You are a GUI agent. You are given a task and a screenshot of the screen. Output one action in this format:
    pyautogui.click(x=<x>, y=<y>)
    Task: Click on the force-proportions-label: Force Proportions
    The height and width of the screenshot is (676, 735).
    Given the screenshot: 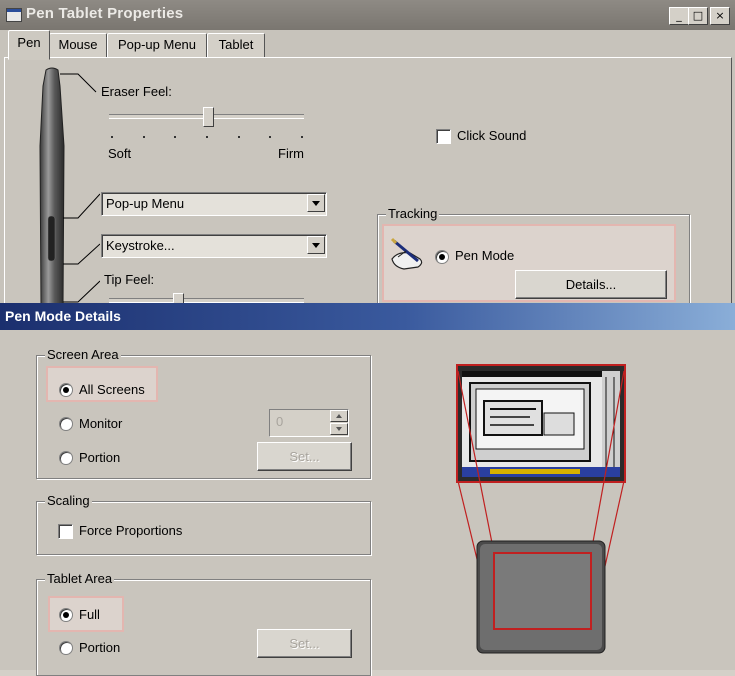 What is the action you would take?
    pyautogui.click(x=131, y=530)
    